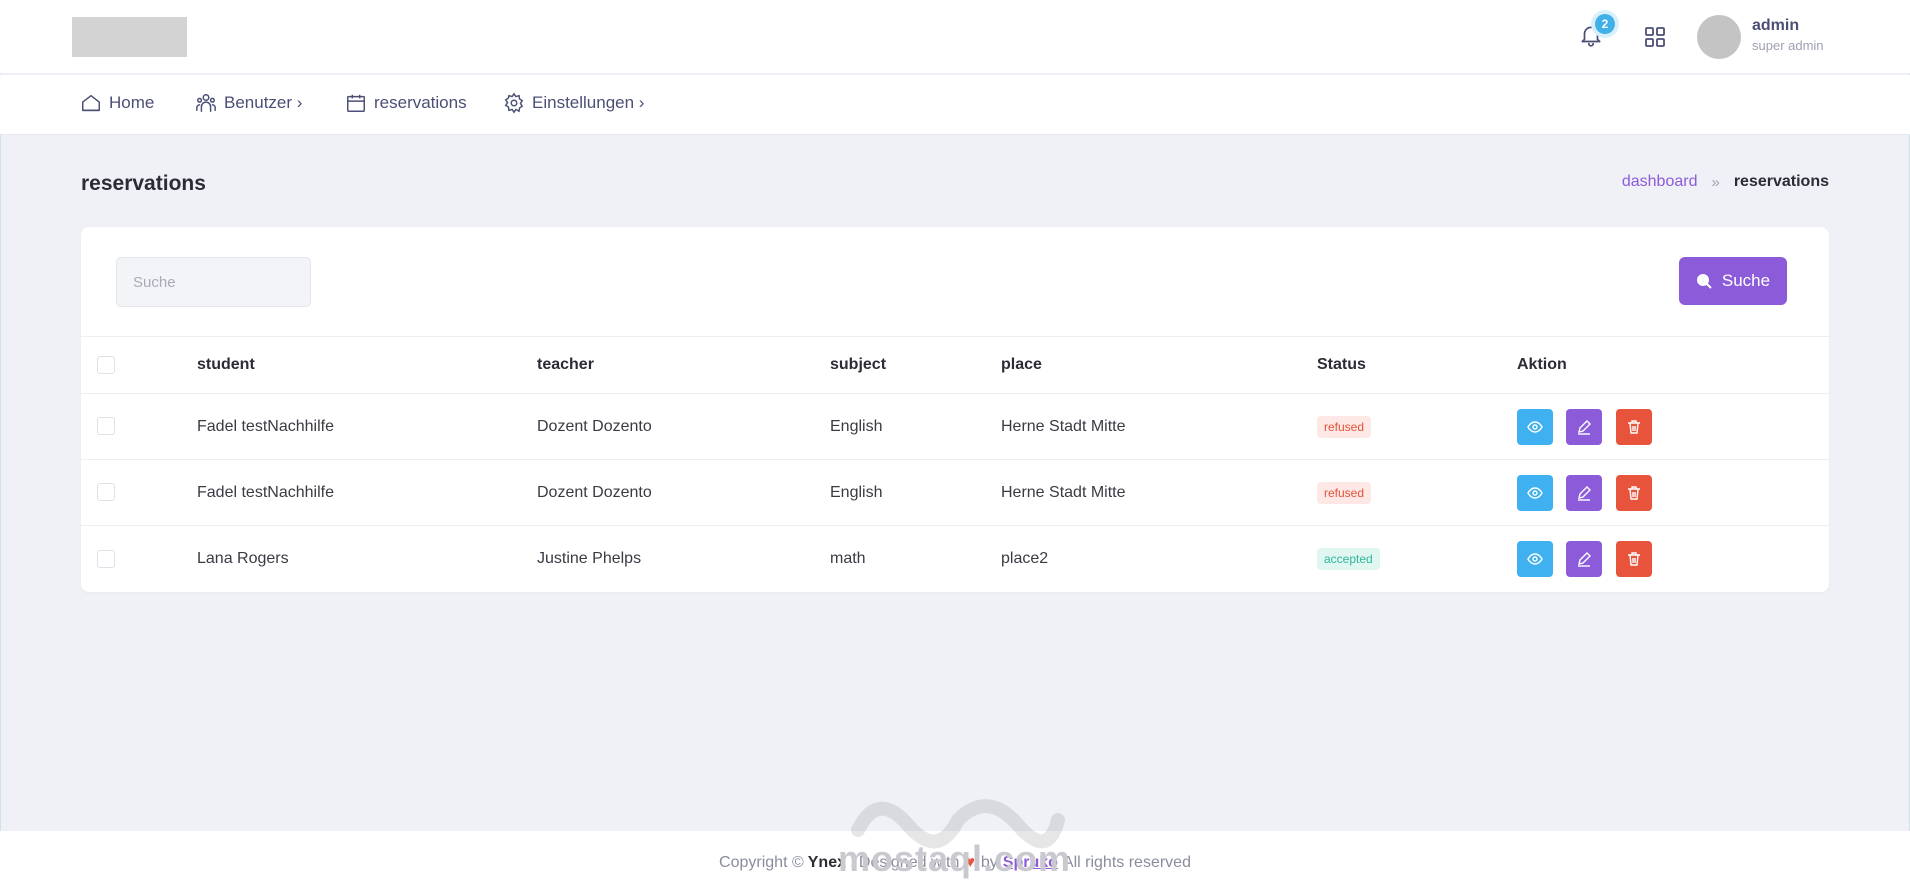 This screenshot has height=895, width=1910. What do you see at coordinates (226, 364) in the screenshot?
I see `column-header-student: student` at bounding box center [226, 364].